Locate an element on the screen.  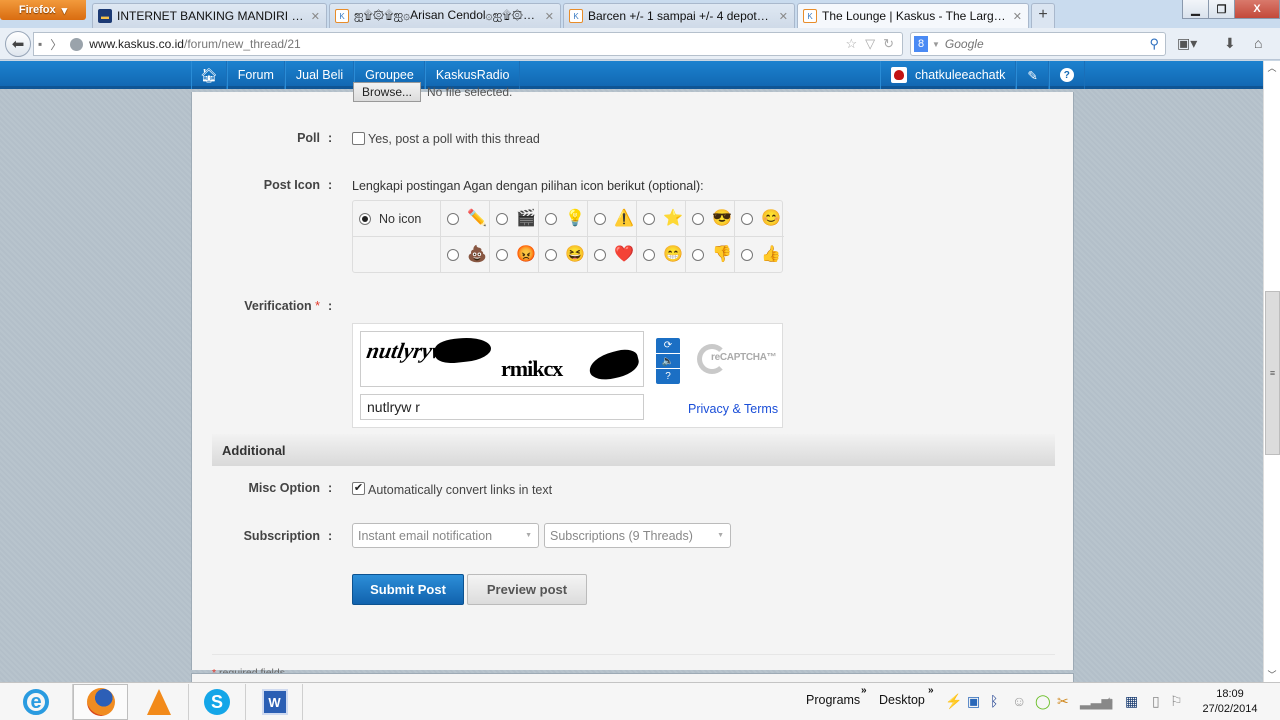
close-window-button: X is located at coordinates (1257, 9).